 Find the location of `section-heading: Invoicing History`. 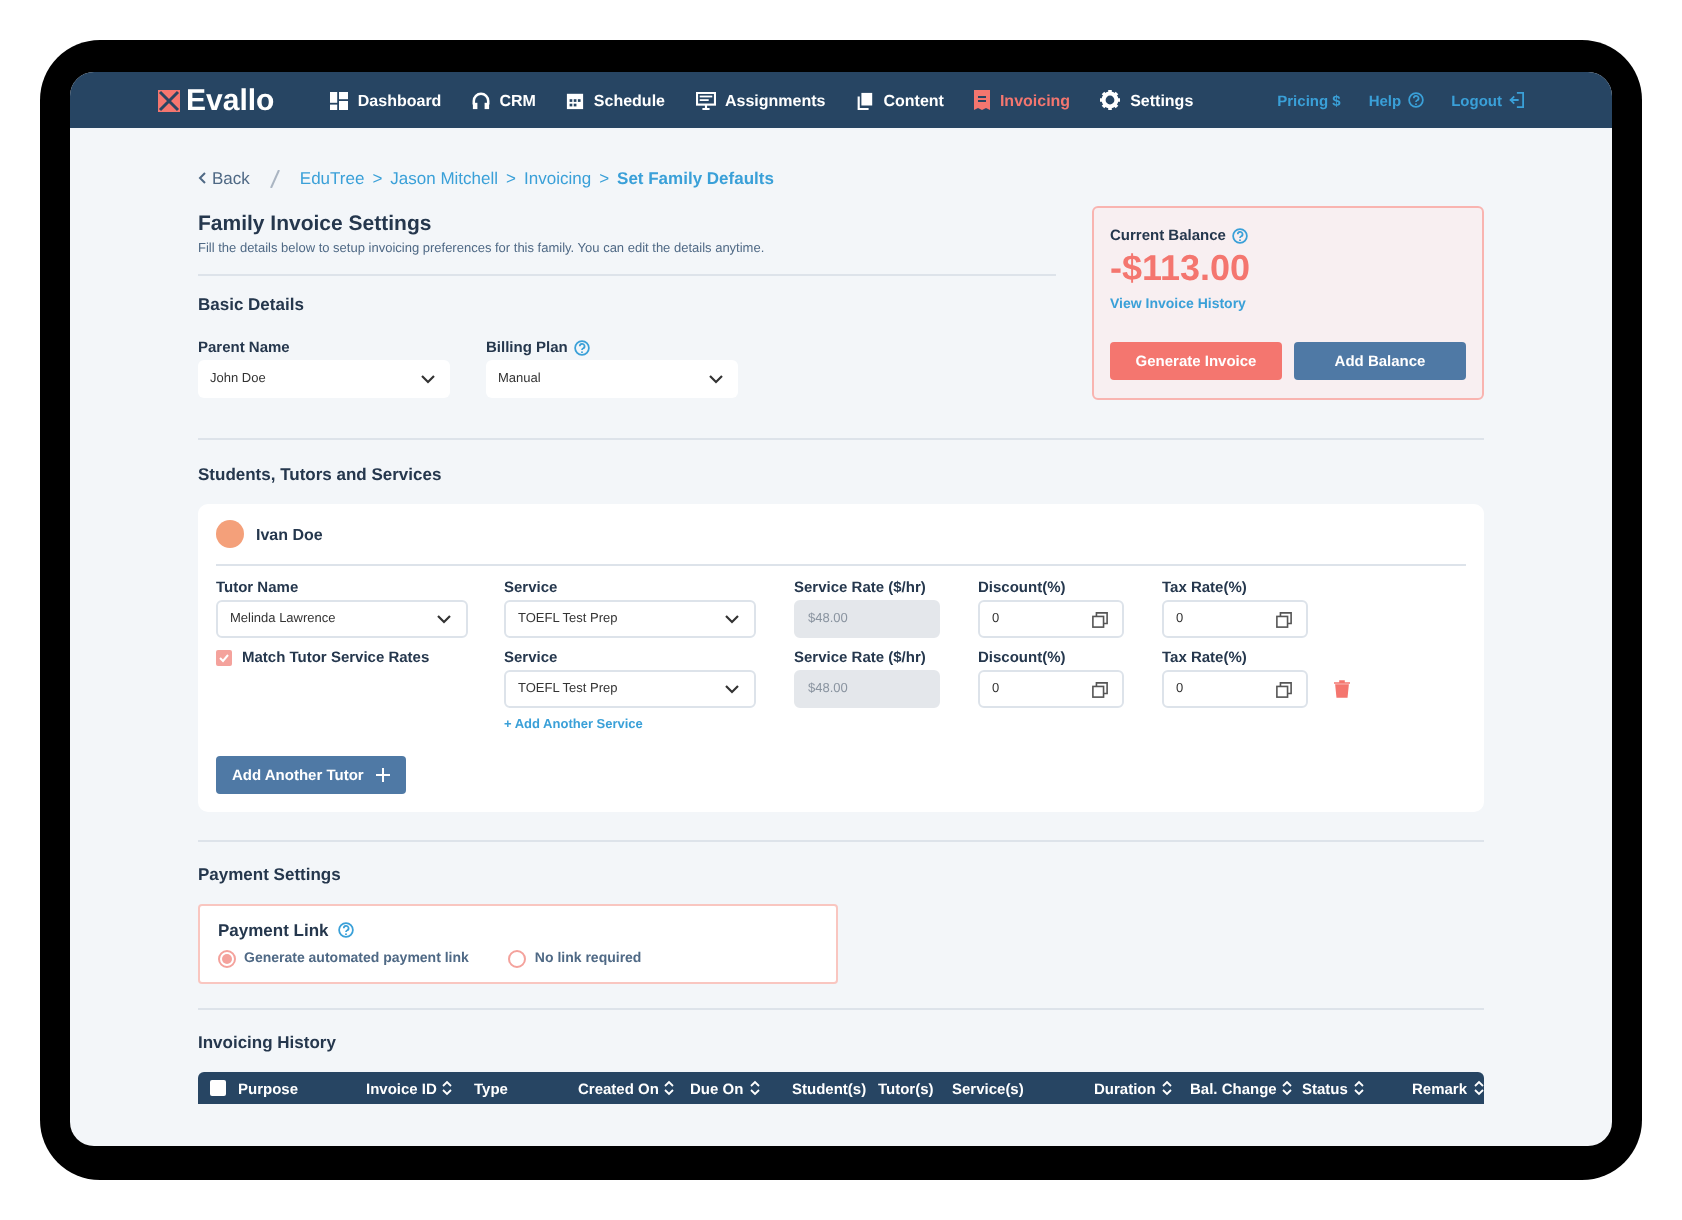

section-heading: Invoicing History is located at coordinates (268, 1042).